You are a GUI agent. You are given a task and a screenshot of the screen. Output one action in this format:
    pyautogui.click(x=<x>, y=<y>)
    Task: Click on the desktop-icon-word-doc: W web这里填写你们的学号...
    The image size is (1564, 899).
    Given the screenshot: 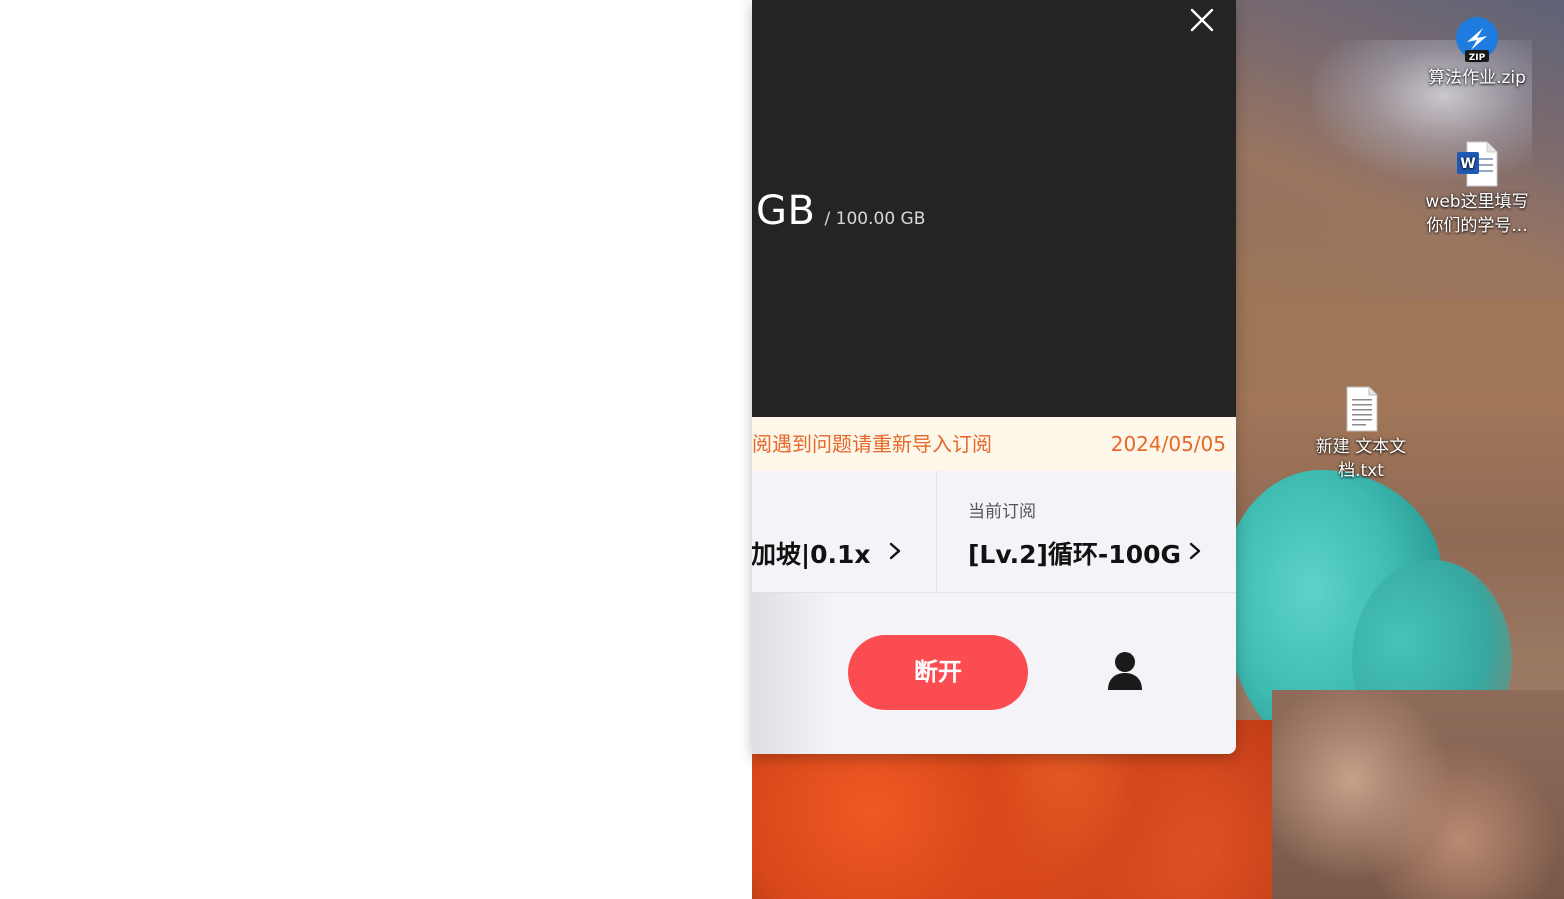 What is the action you would take?
    pyautogui.click(x=1477, y=189)
    